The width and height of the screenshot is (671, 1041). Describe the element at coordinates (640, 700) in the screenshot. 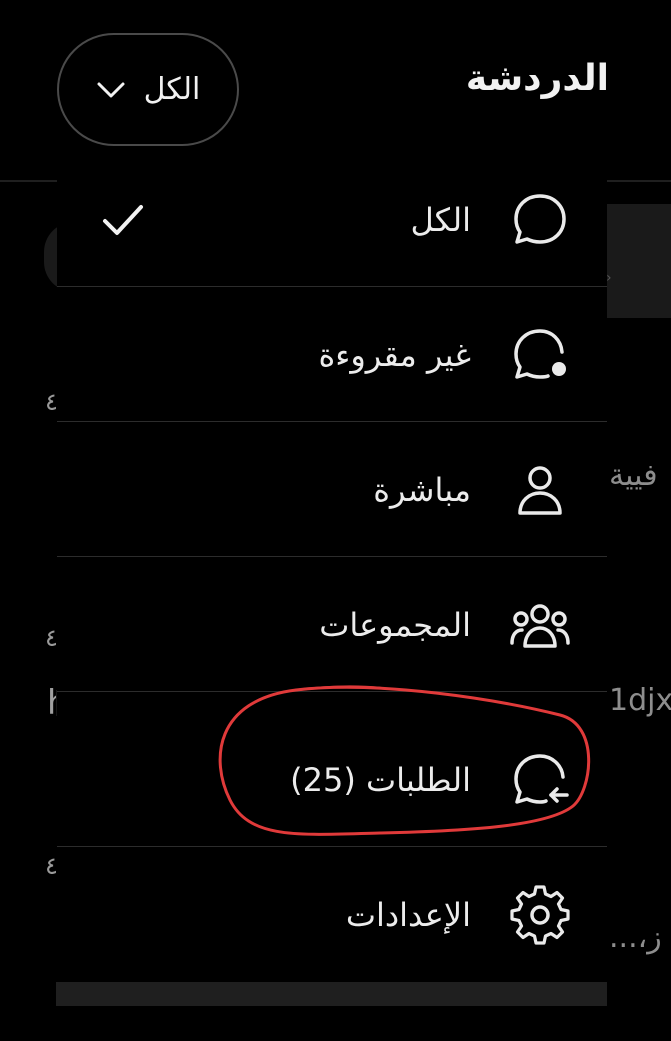

I see `background-snippet: 1djx` at that location.